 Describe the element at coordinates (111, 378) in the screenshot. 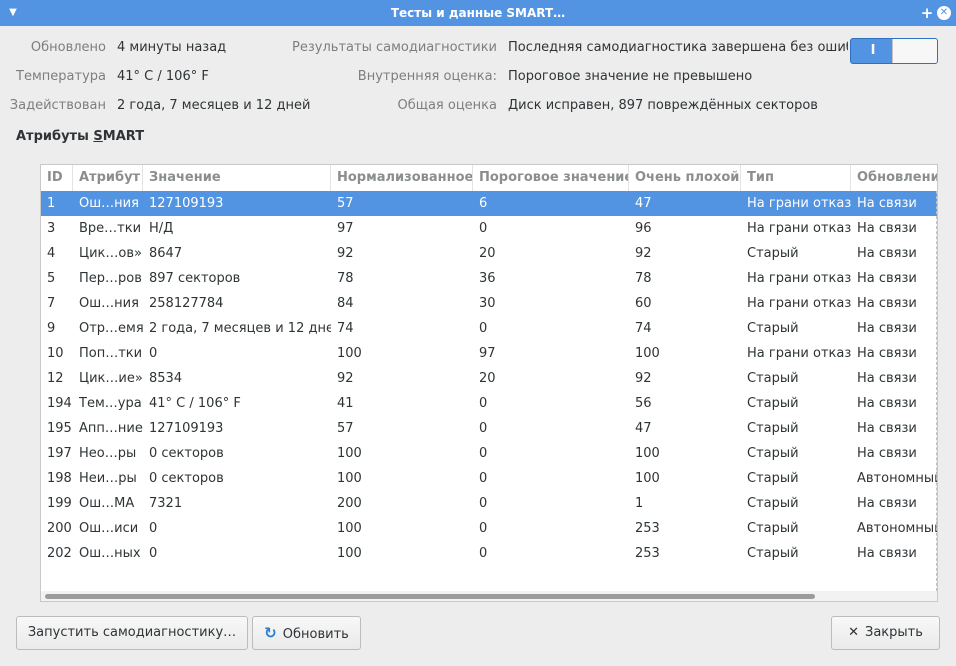

I see `table-cell: Цик…ие»` at that location.